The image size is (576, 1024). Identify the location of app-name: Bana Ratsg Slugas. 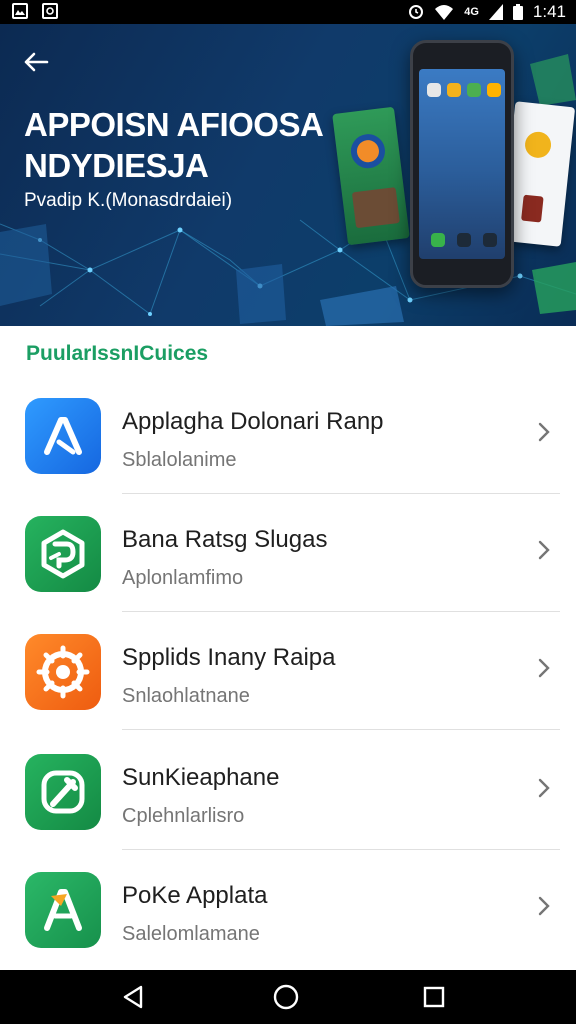
(225, 539).